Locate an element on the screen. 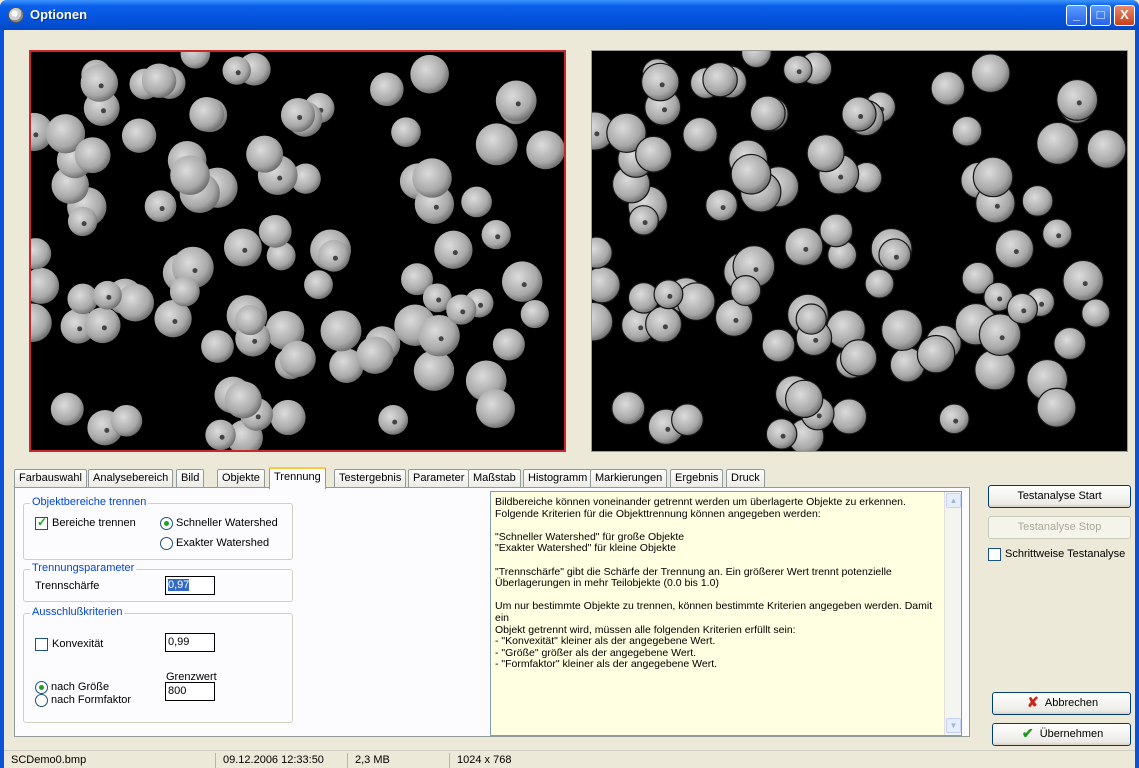  apply-button: ✔ Übernehmen is located at coordinates (1061, 734).